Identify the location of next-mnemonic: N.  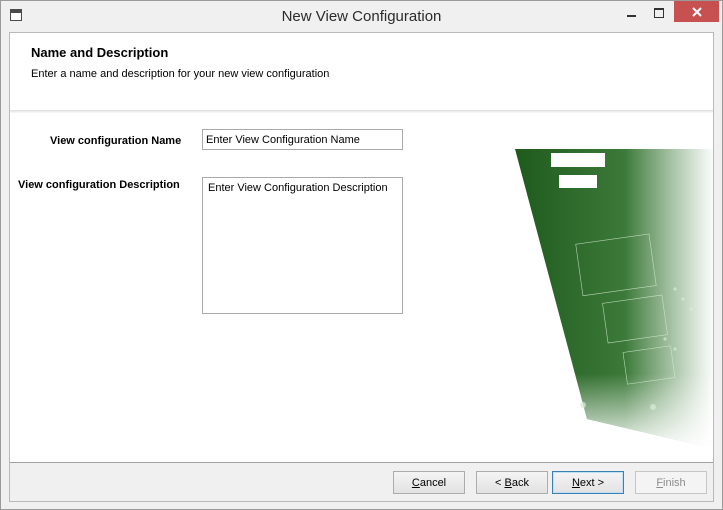
(575, 482).